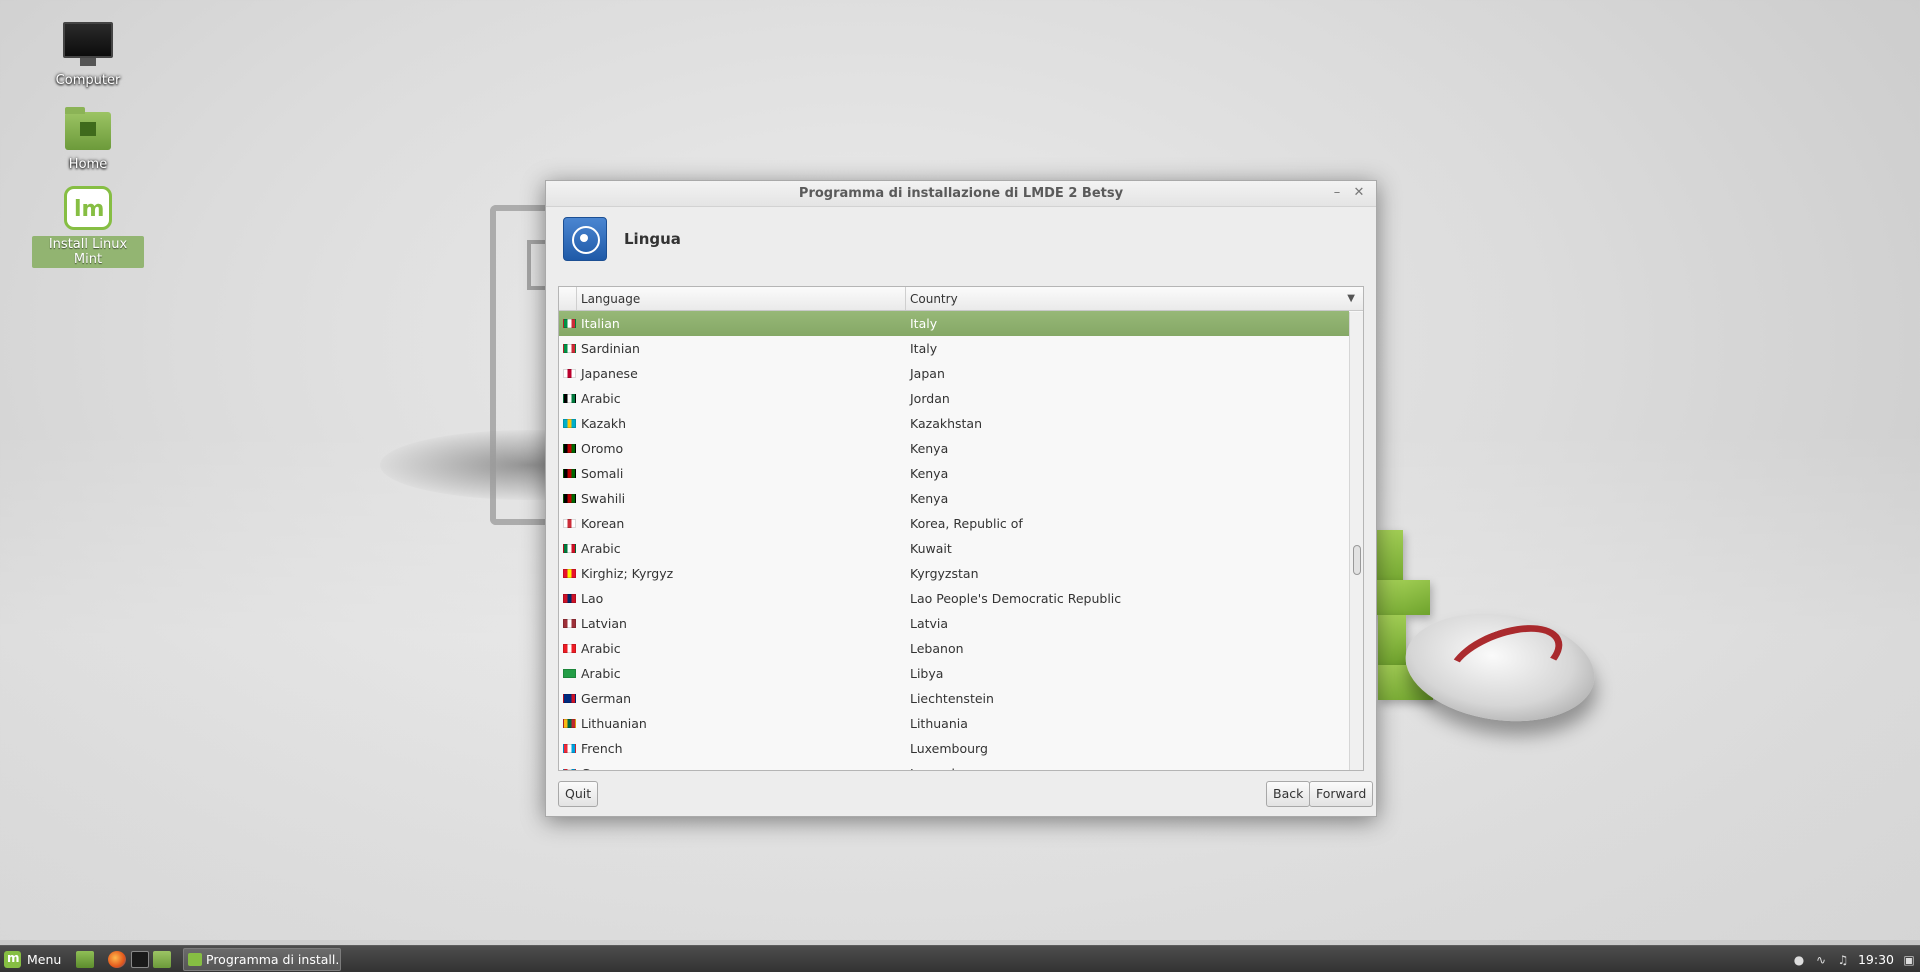 The height and width of the screenshot is (972, 1920). I want to click on table-header: Language Country ▼, so click(961, 299).